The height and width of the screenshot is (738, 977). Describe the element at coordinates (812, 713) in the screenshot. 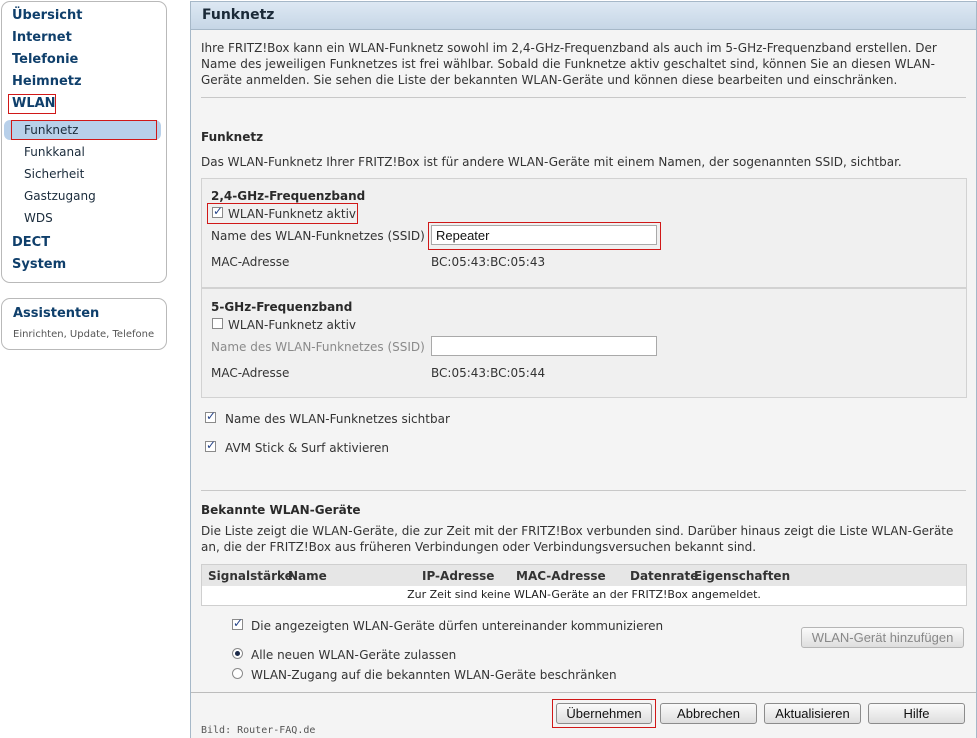

I see `refresh-button: Aktualisieren` at that location.